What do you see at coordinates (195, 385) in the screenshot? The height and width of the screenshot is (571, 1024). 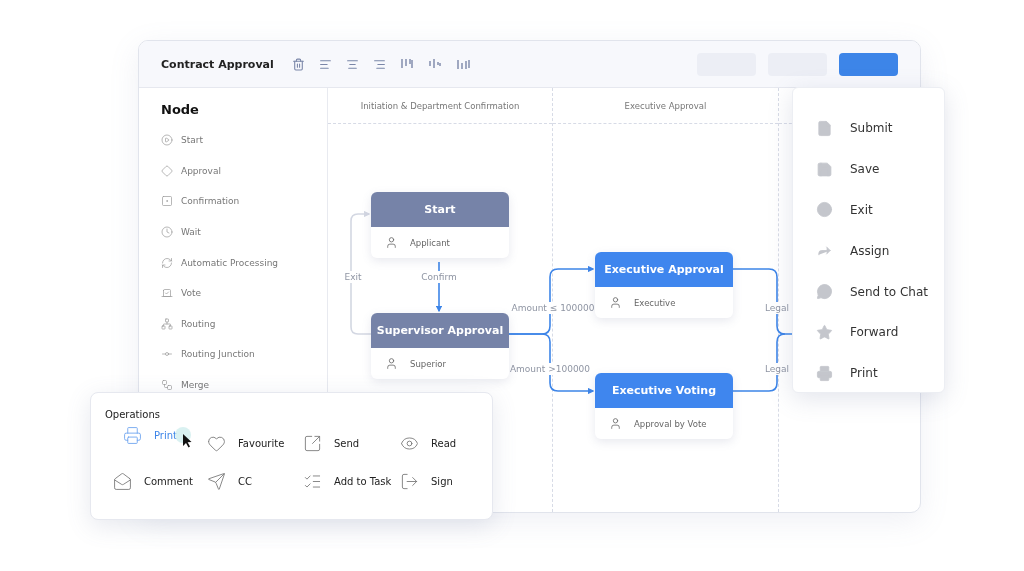 I see `node-type-item: Merge` at bounding box center [195, 385].